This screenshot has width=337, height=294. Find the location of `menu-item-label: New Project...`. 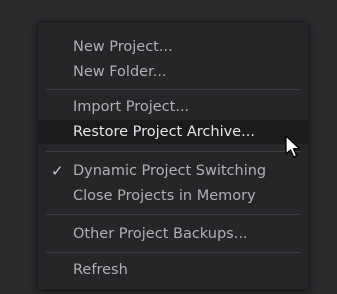

menu-item-label: New Project... is located at coordinates (123, 47).